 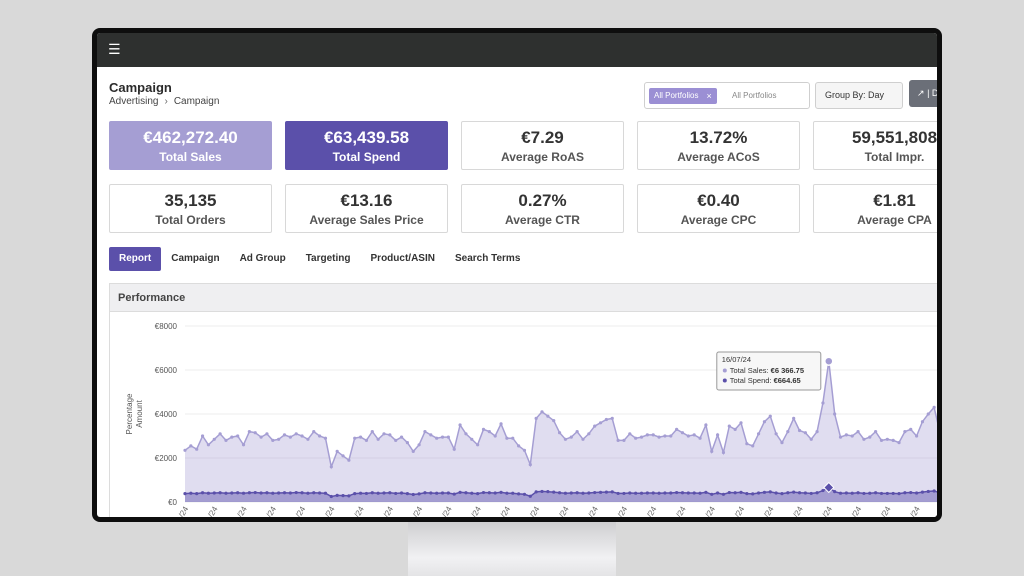 What do you see at coordinates (403, 259) in the screenshot?
I see `tab-product-asin: Product/ASIN` at bounding box center [403, 259].